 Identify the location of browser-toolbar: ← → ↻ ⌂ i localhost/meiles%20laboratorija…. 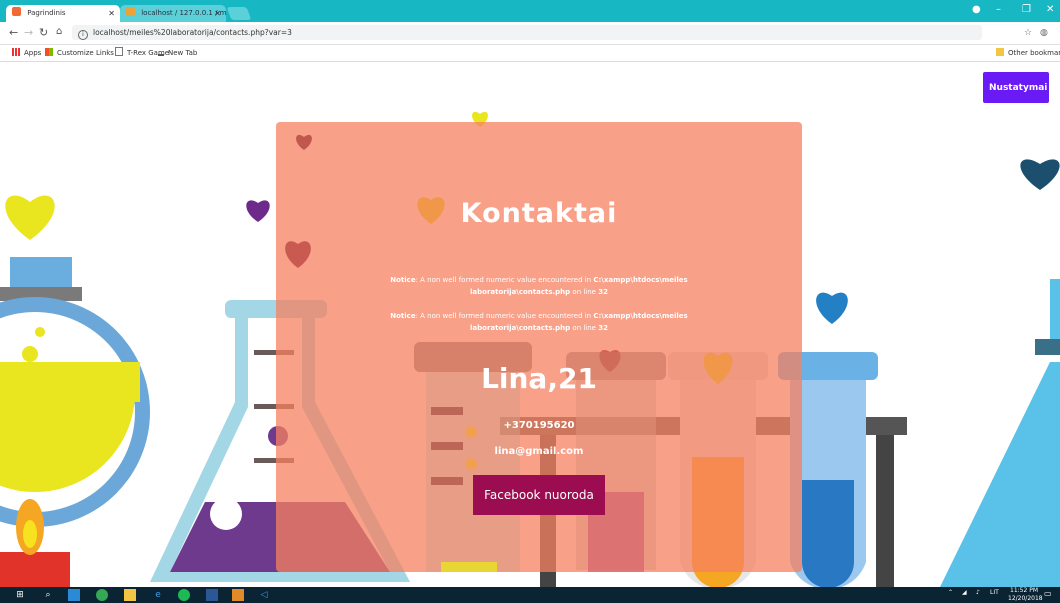
(530, 33).